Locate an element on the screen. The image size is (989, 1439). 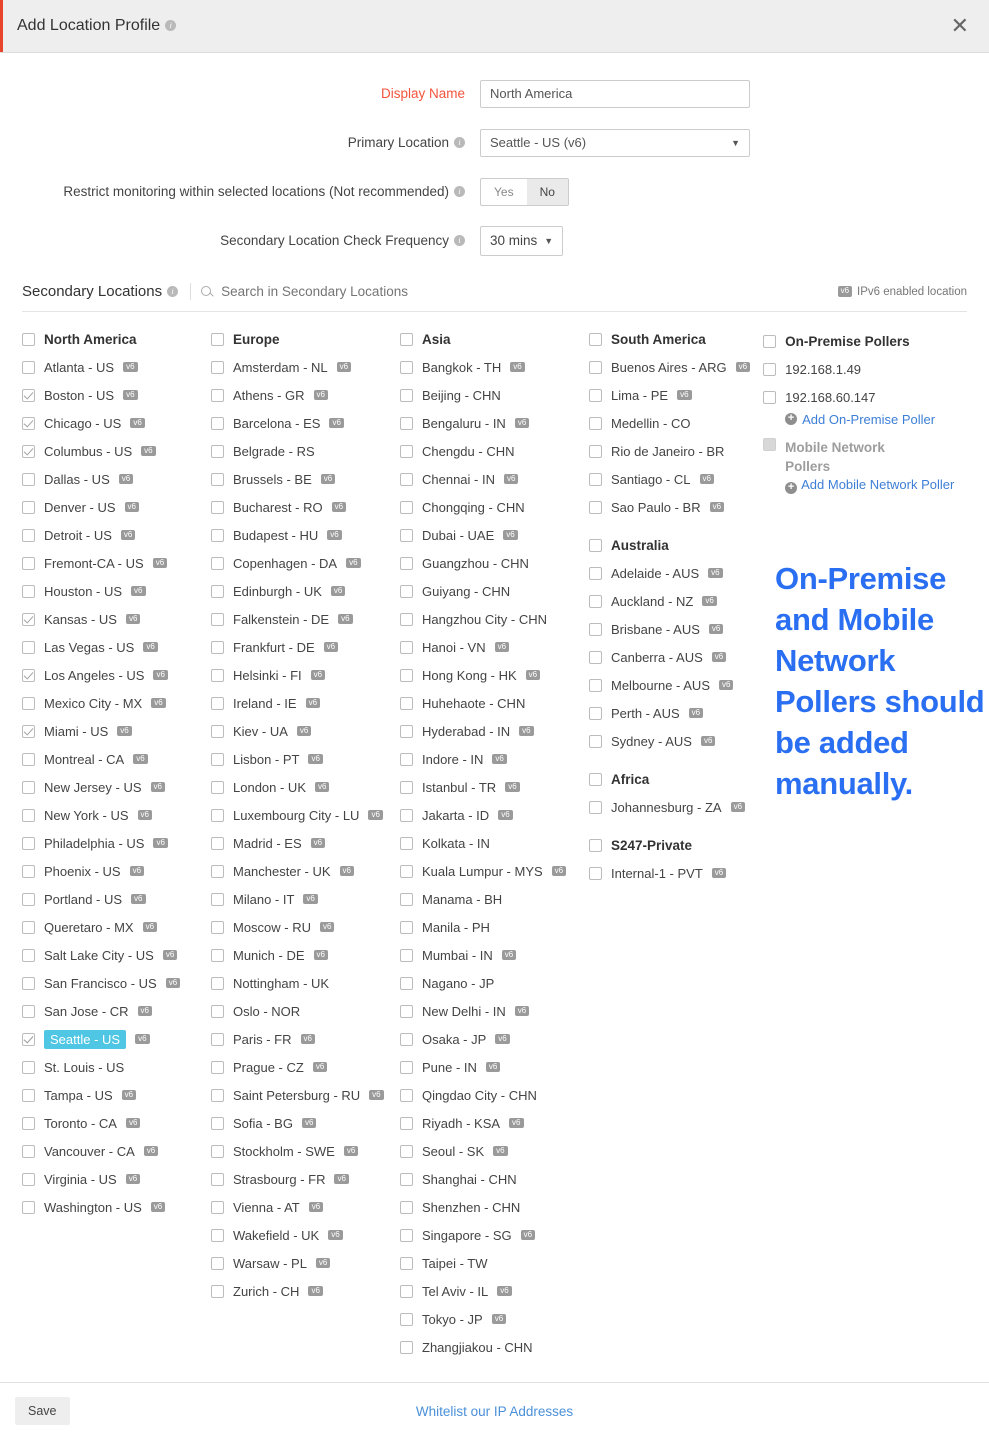
list-item: Detroit - US v6 is located at coordinates (116, 535).